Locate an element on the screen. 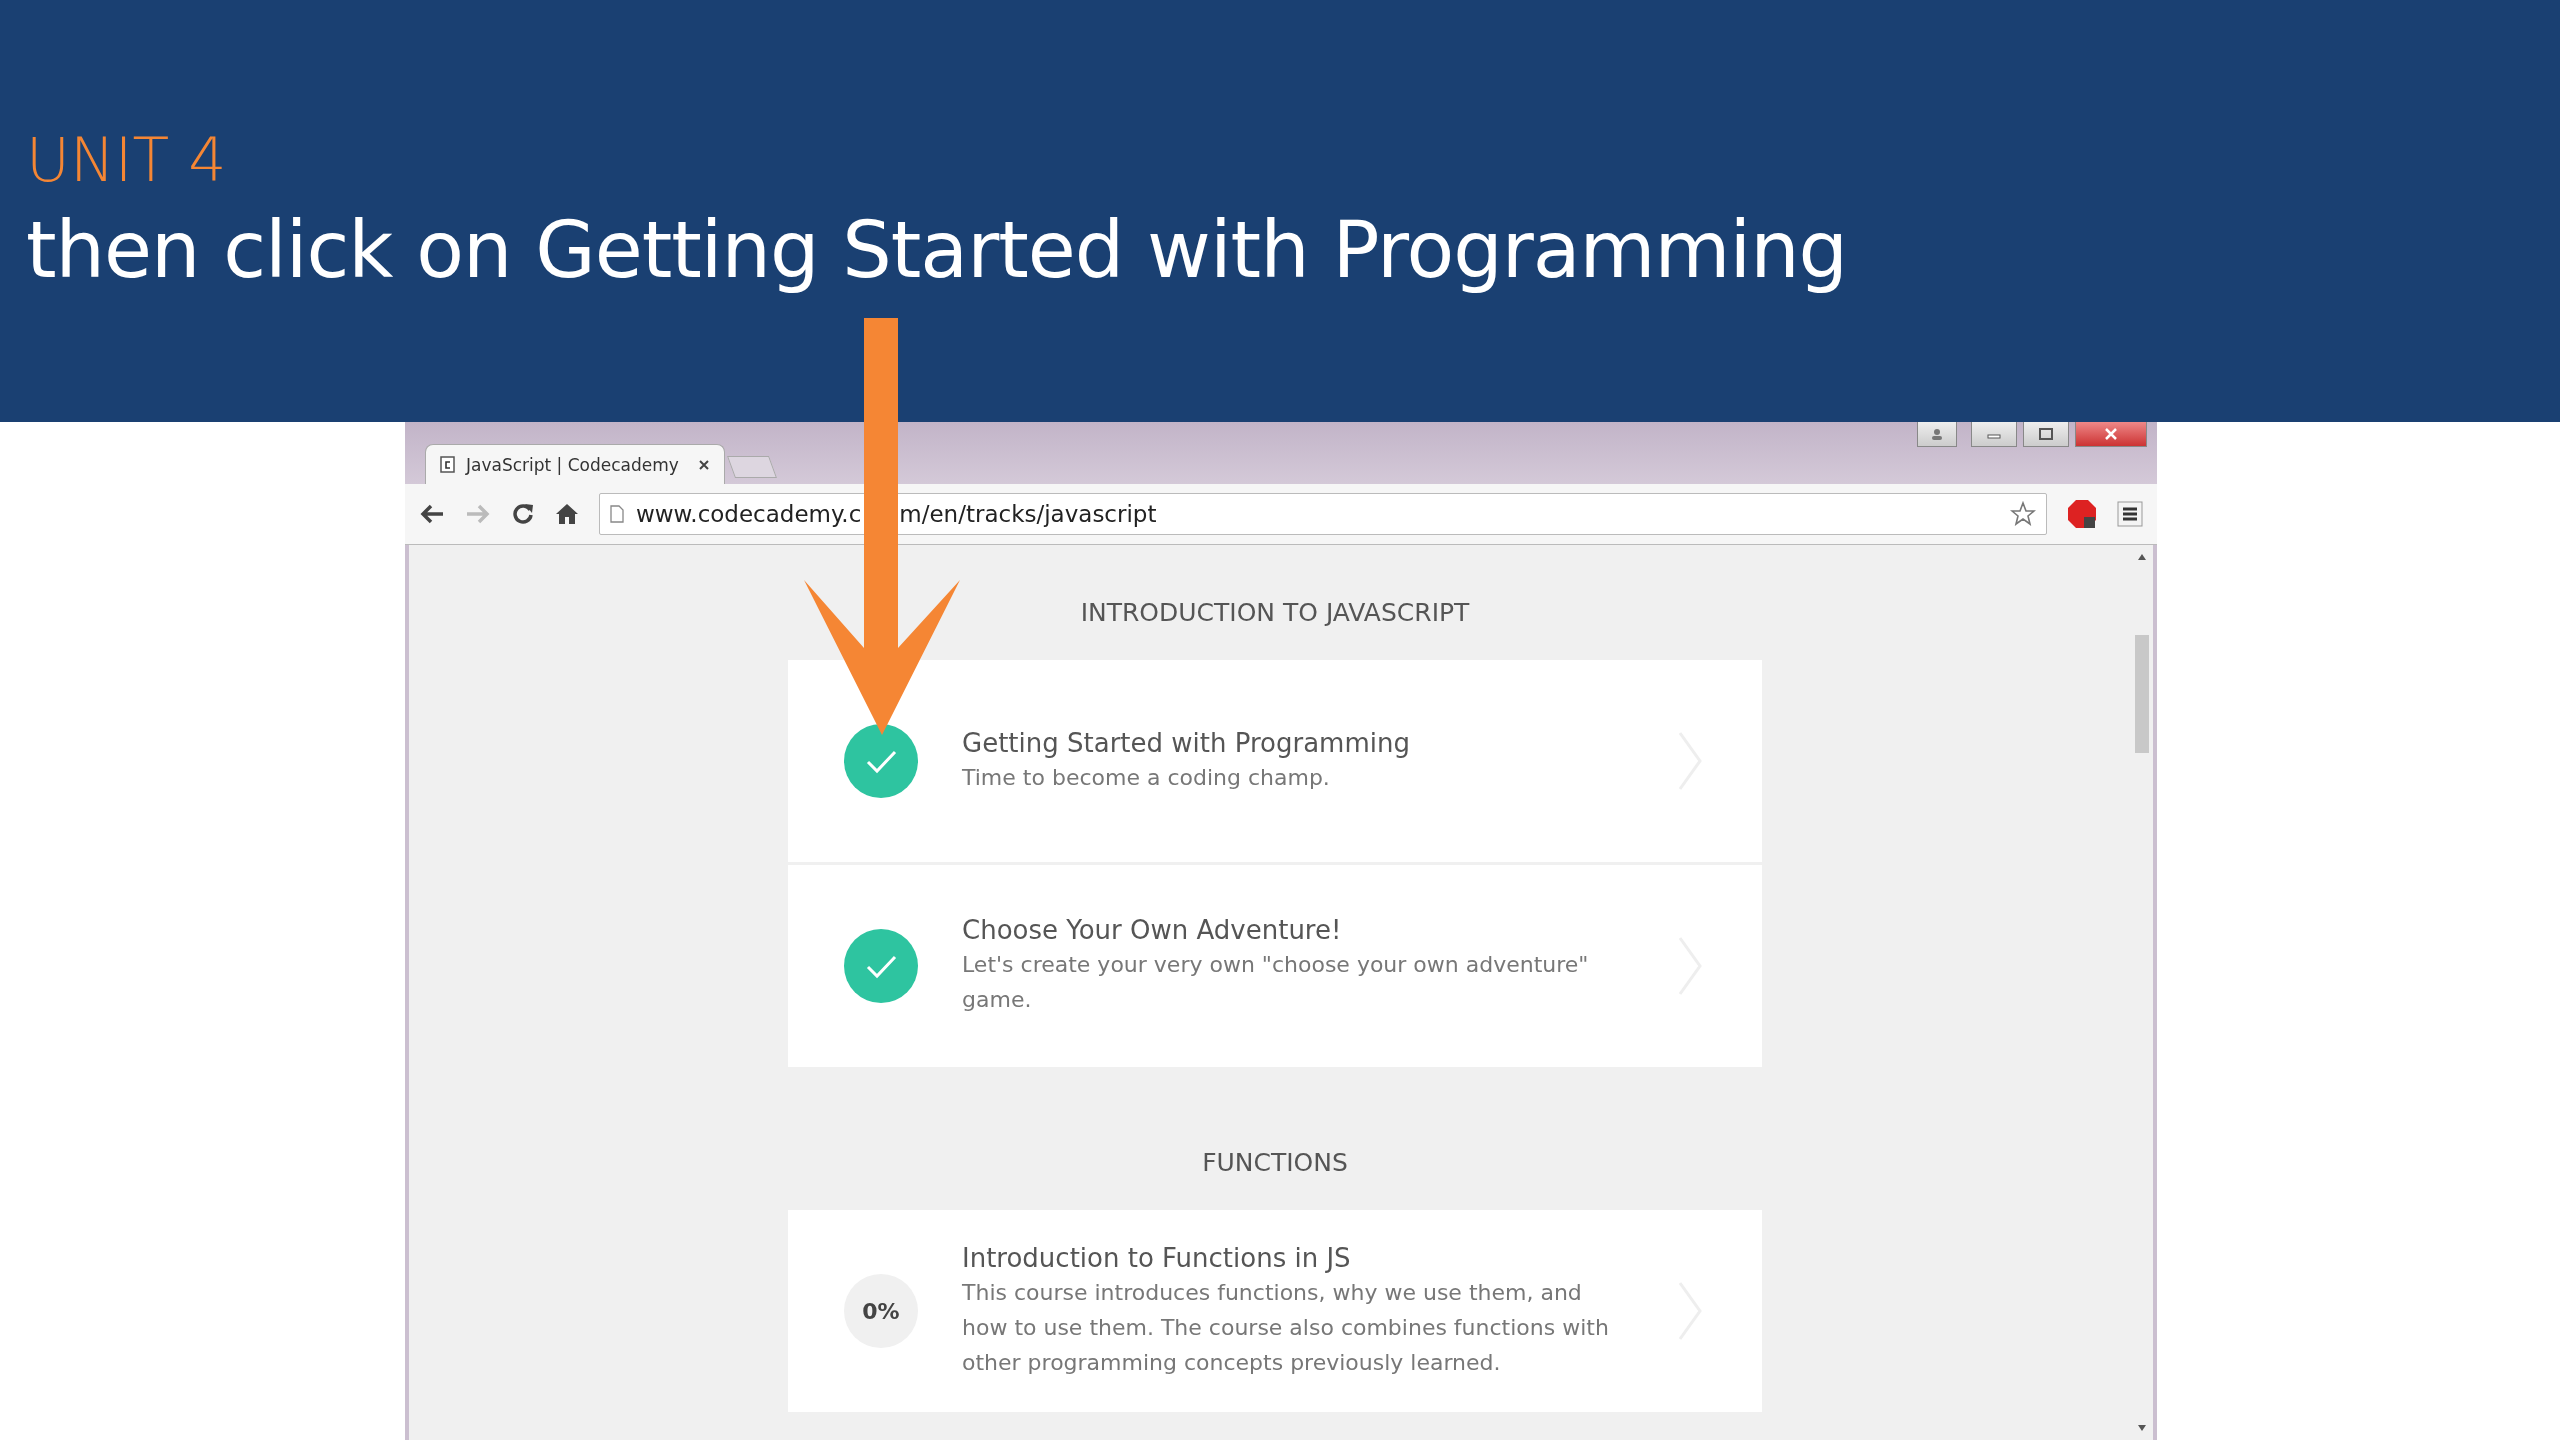 Image resolution: width=2560 pixels, height=1440 pixels. menu-icon is located at coordinates (2130, 514).